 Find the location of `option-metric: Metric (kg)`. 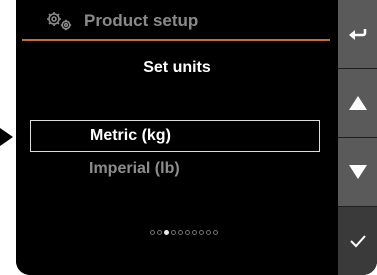

option-metric: Metric (kg) is located at coordinates (175, 136).